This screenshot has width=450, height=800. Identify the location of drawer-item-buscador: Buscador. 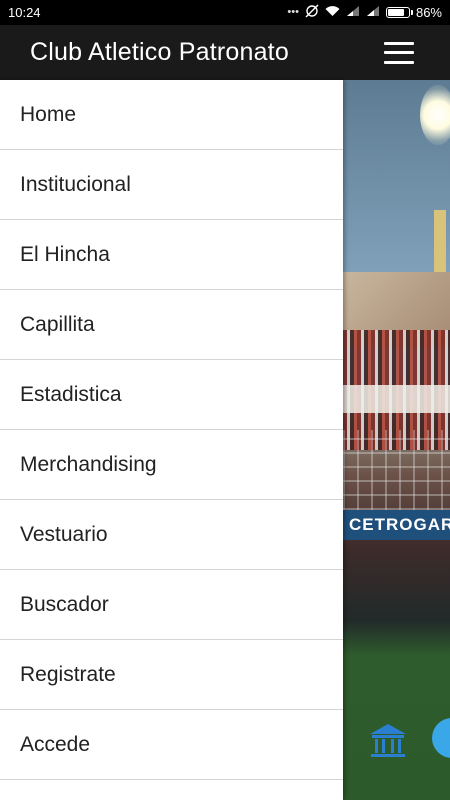
(171, 605).